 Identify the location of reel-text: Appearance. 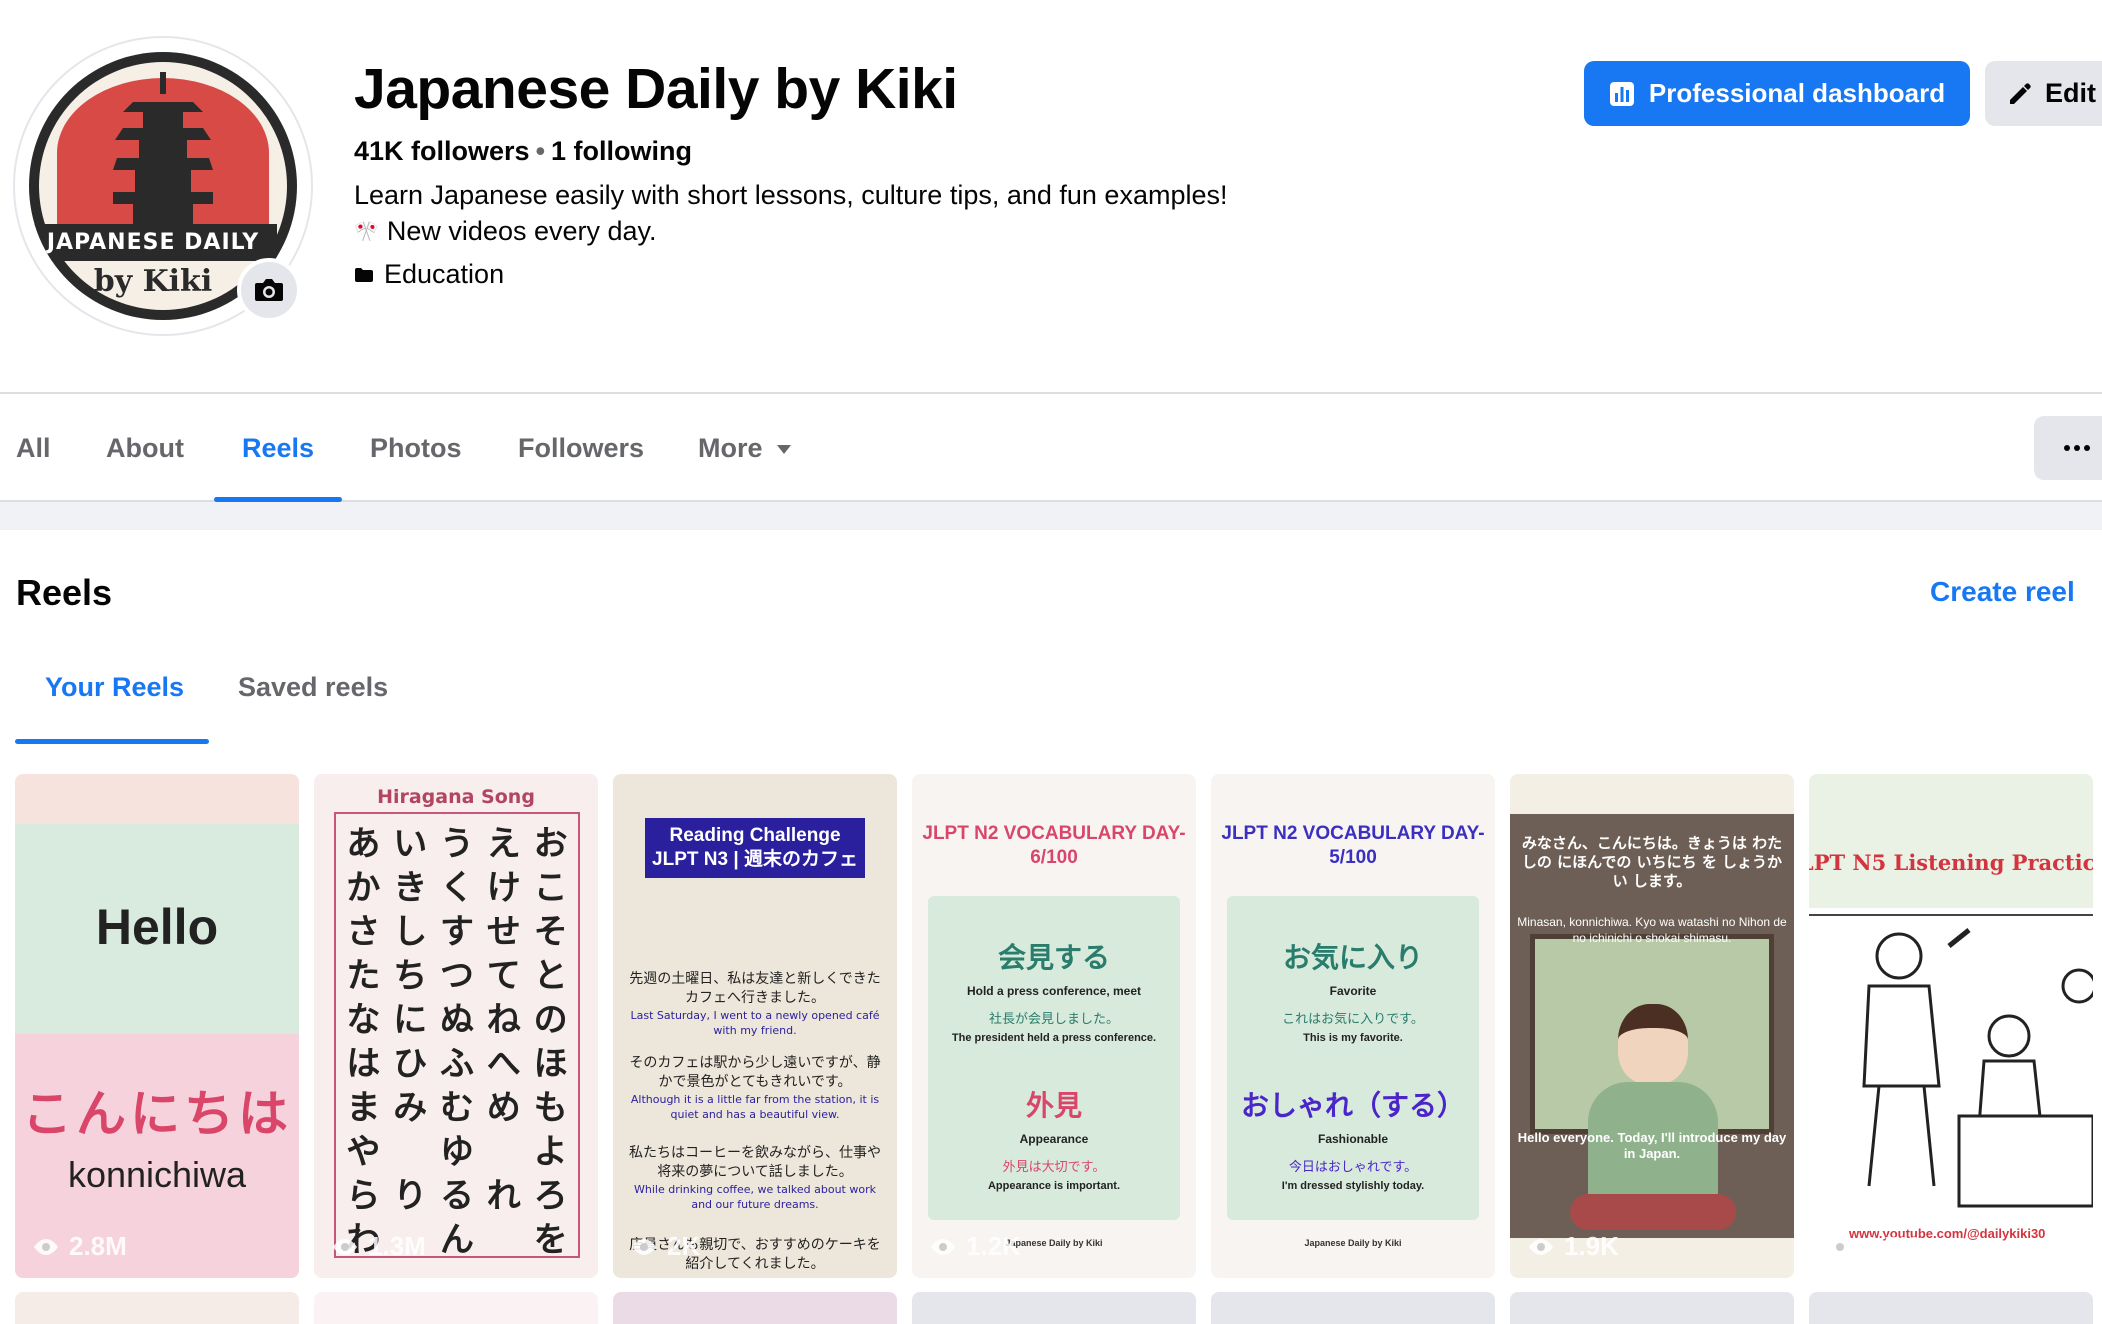
(1054, 1139).